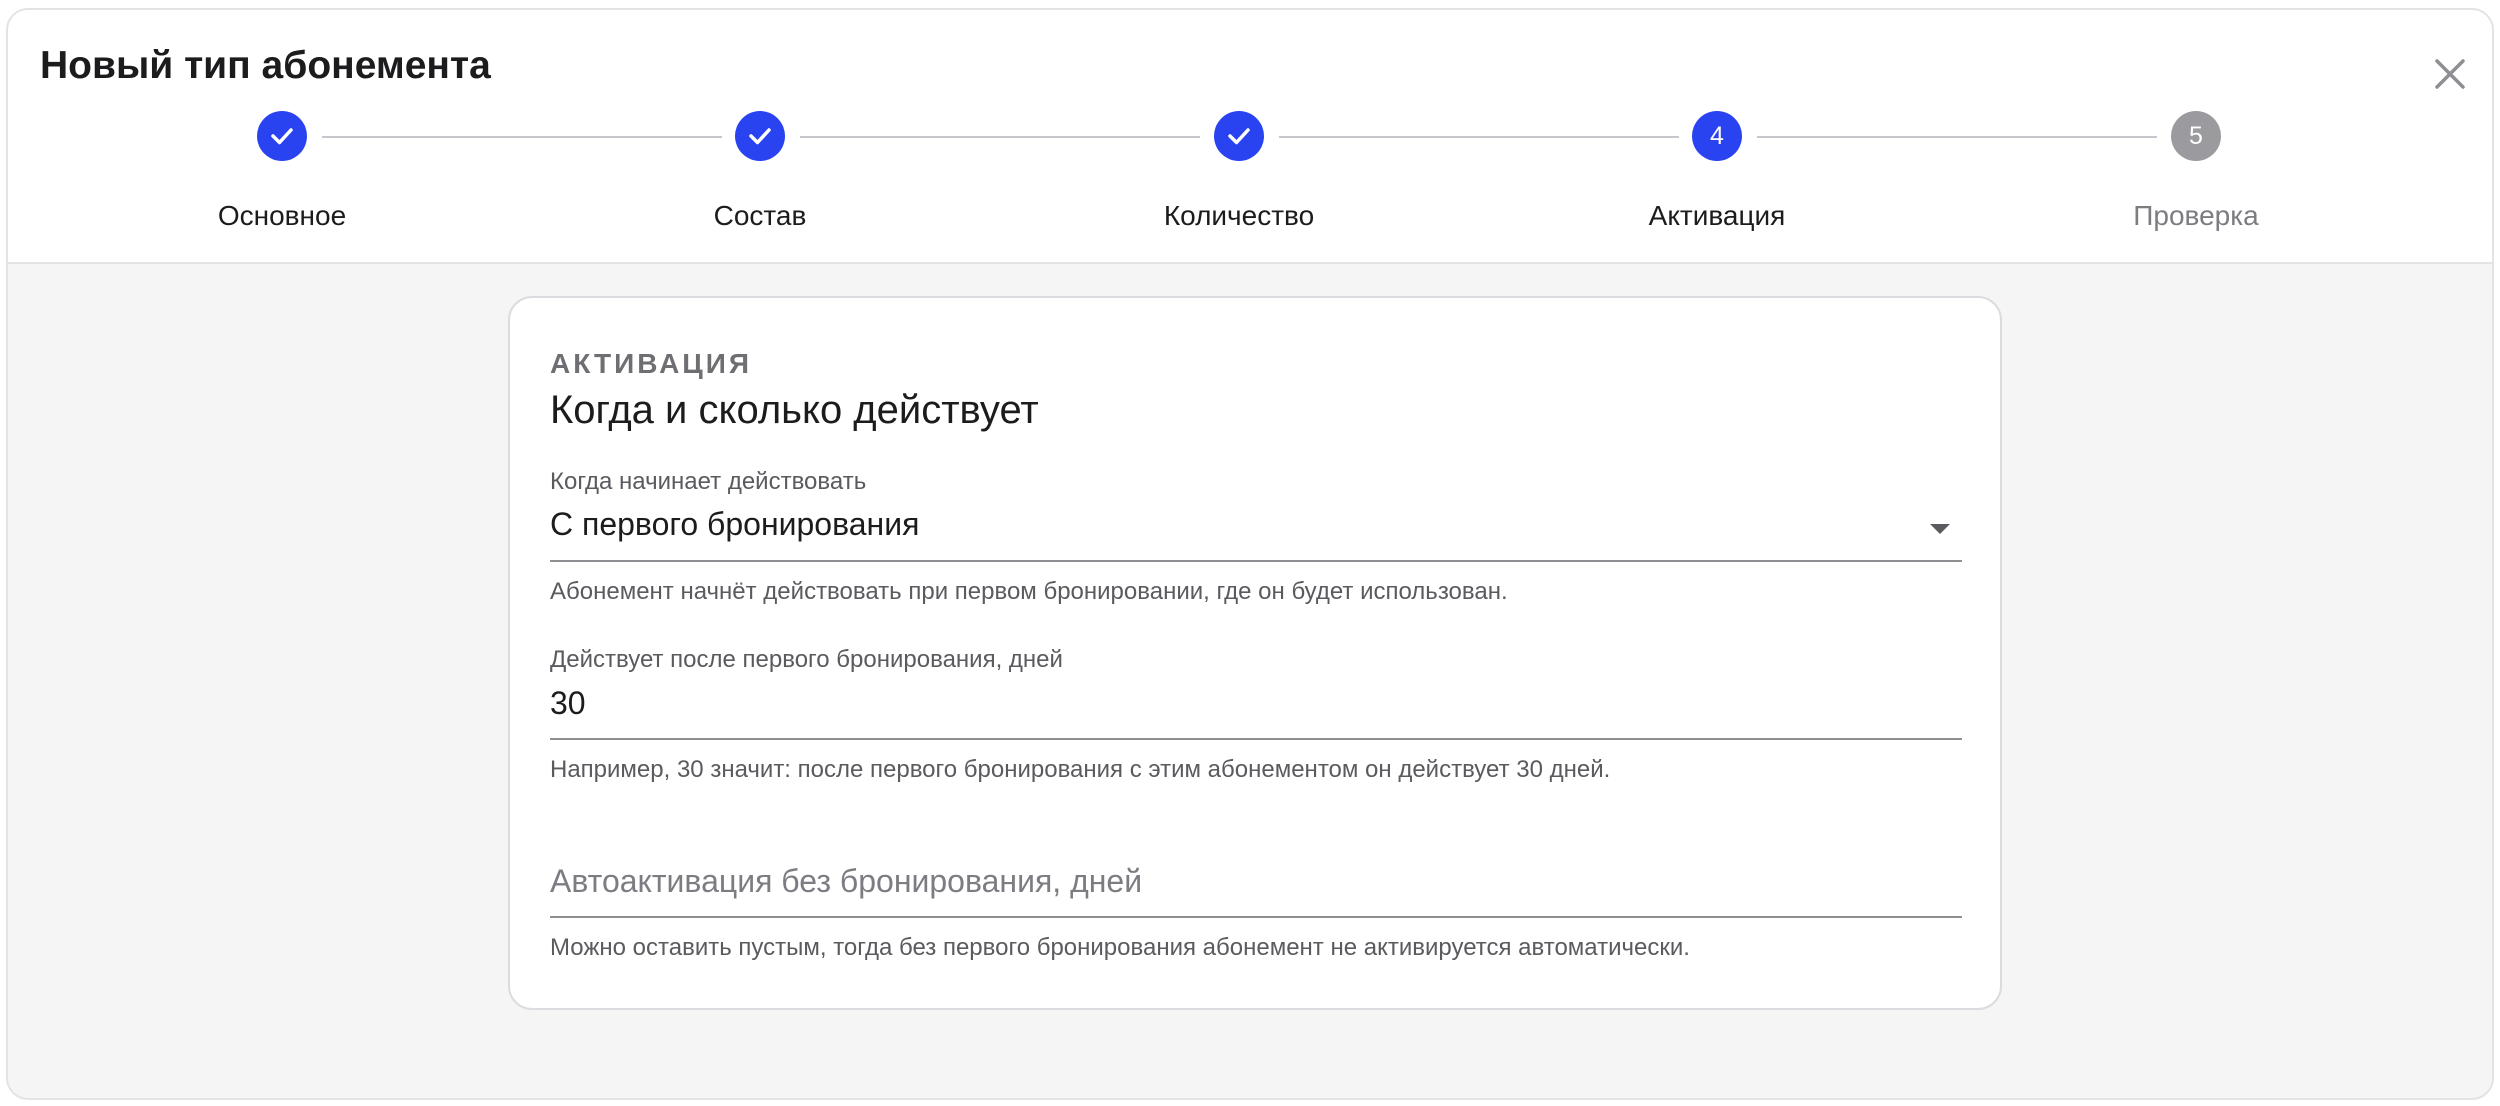 The height and width of the screenshot is (1106, 2500). I want to click on start-condition-underline, so click(1256, 561).